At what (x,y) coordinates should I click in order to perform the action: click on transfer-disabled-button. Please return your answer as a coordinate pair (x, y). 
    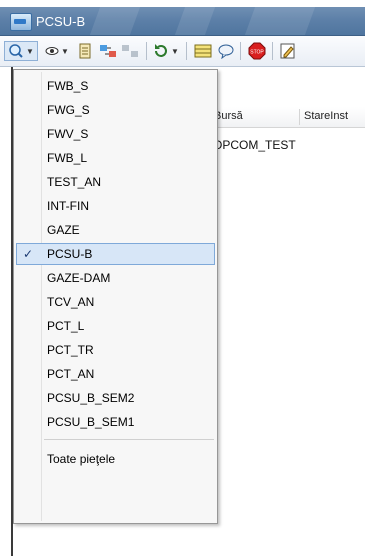
    Looking at the image, I should click on (130, 51).